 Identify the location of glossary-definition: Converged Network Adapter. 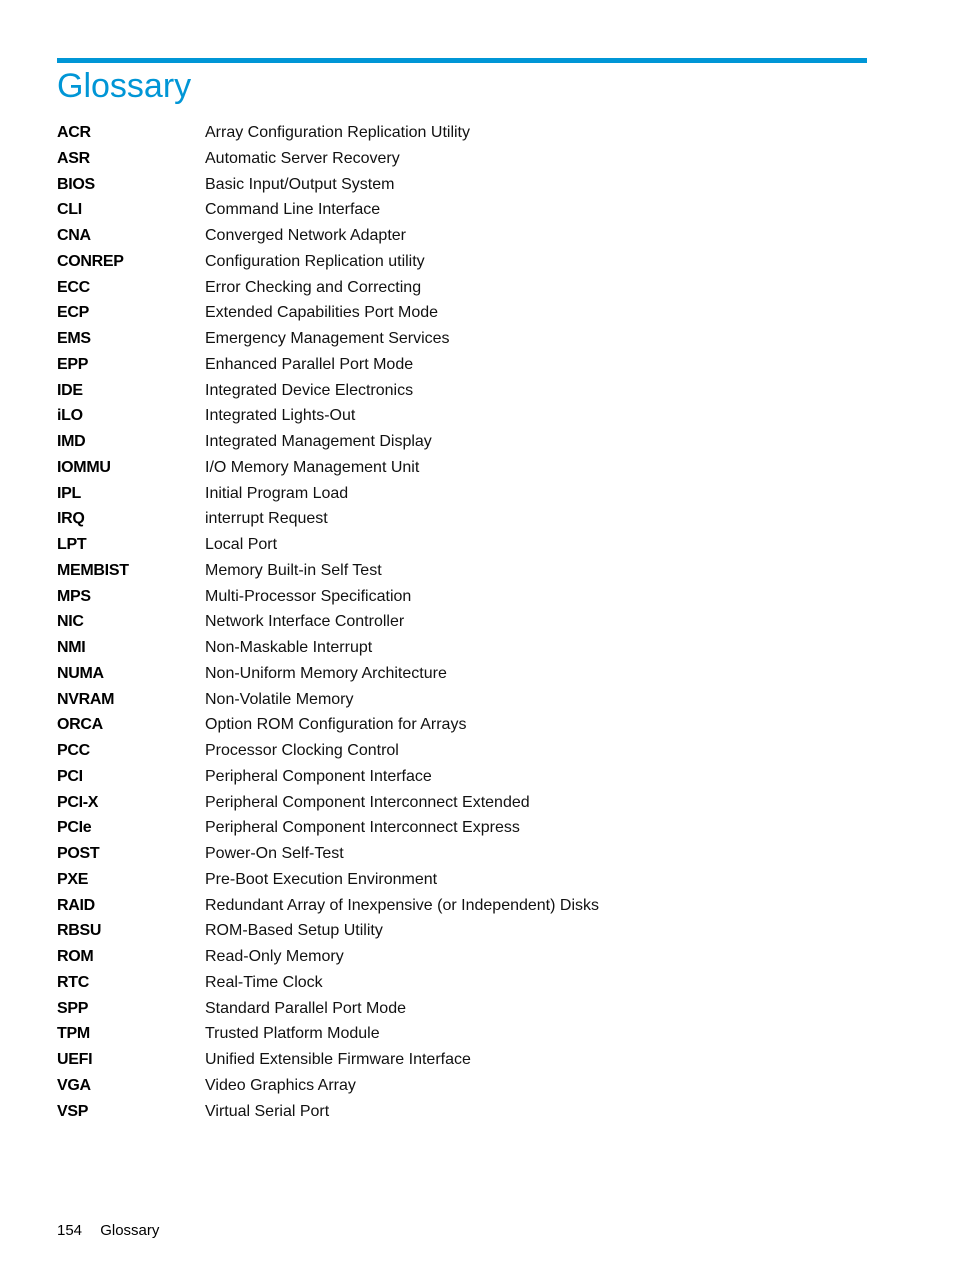
(305, 235).